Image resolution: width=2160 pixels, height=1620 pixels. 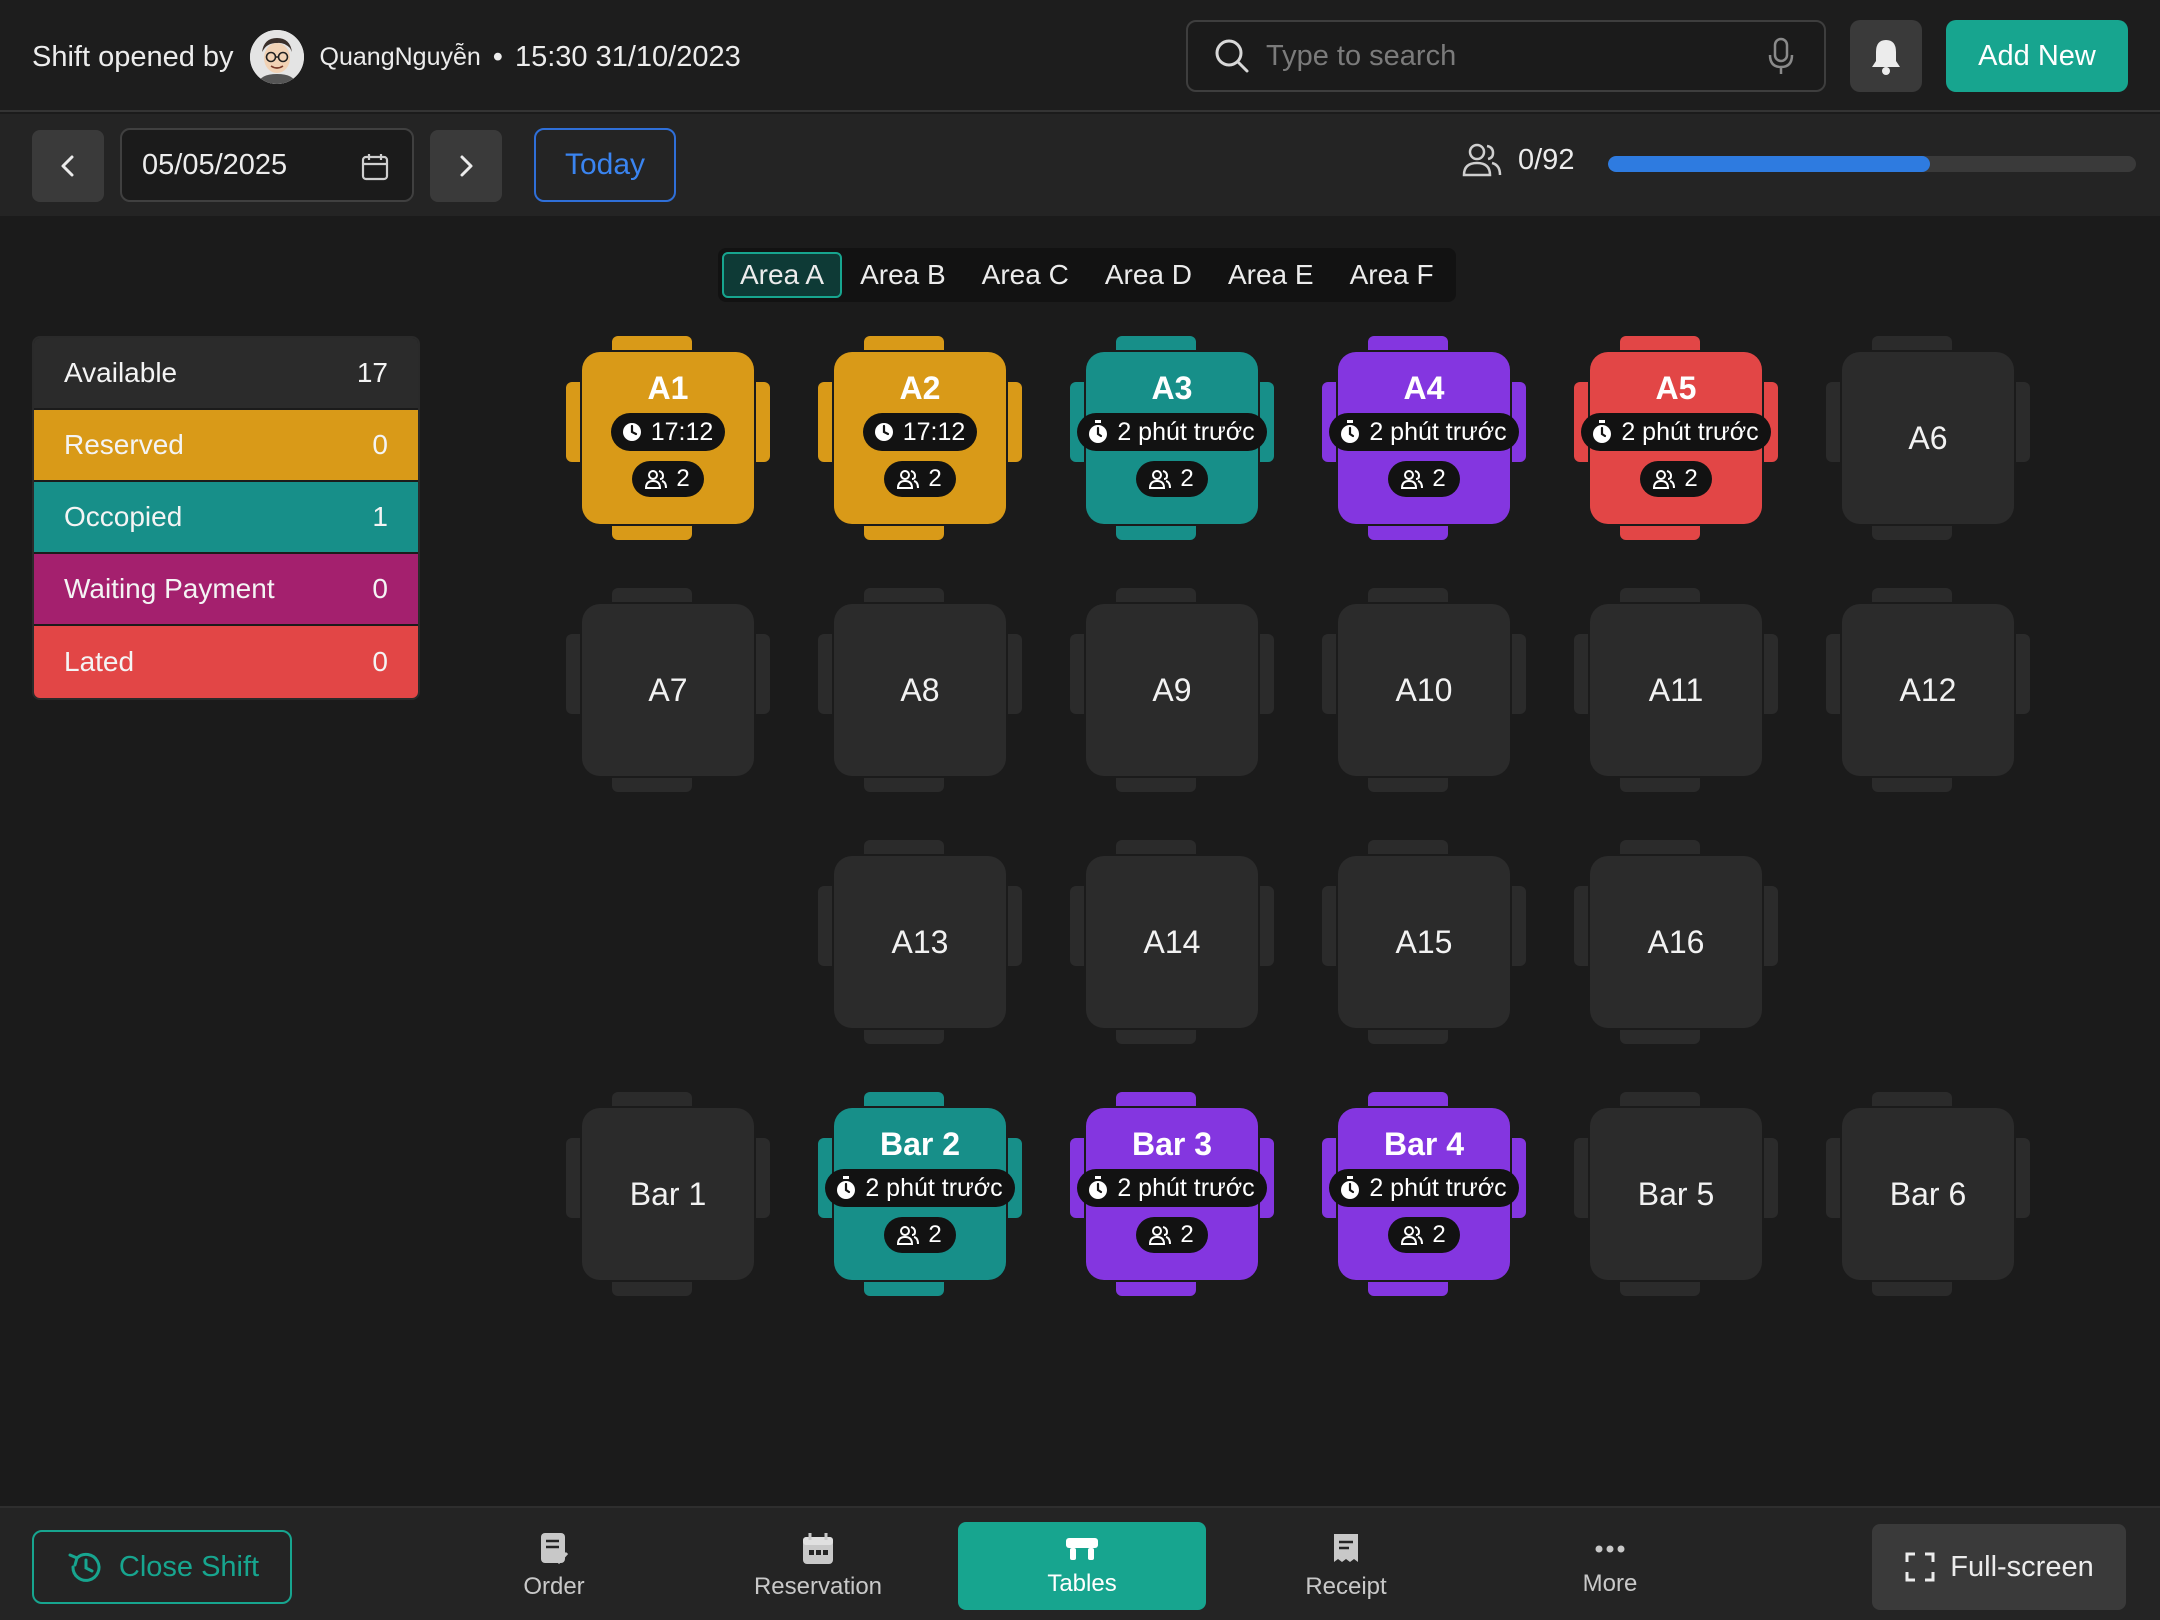 What do you see at coordinates (226, 518) in the screenshot?
I see `legend-row: Occopied 1` at bounding box center [226, 518].